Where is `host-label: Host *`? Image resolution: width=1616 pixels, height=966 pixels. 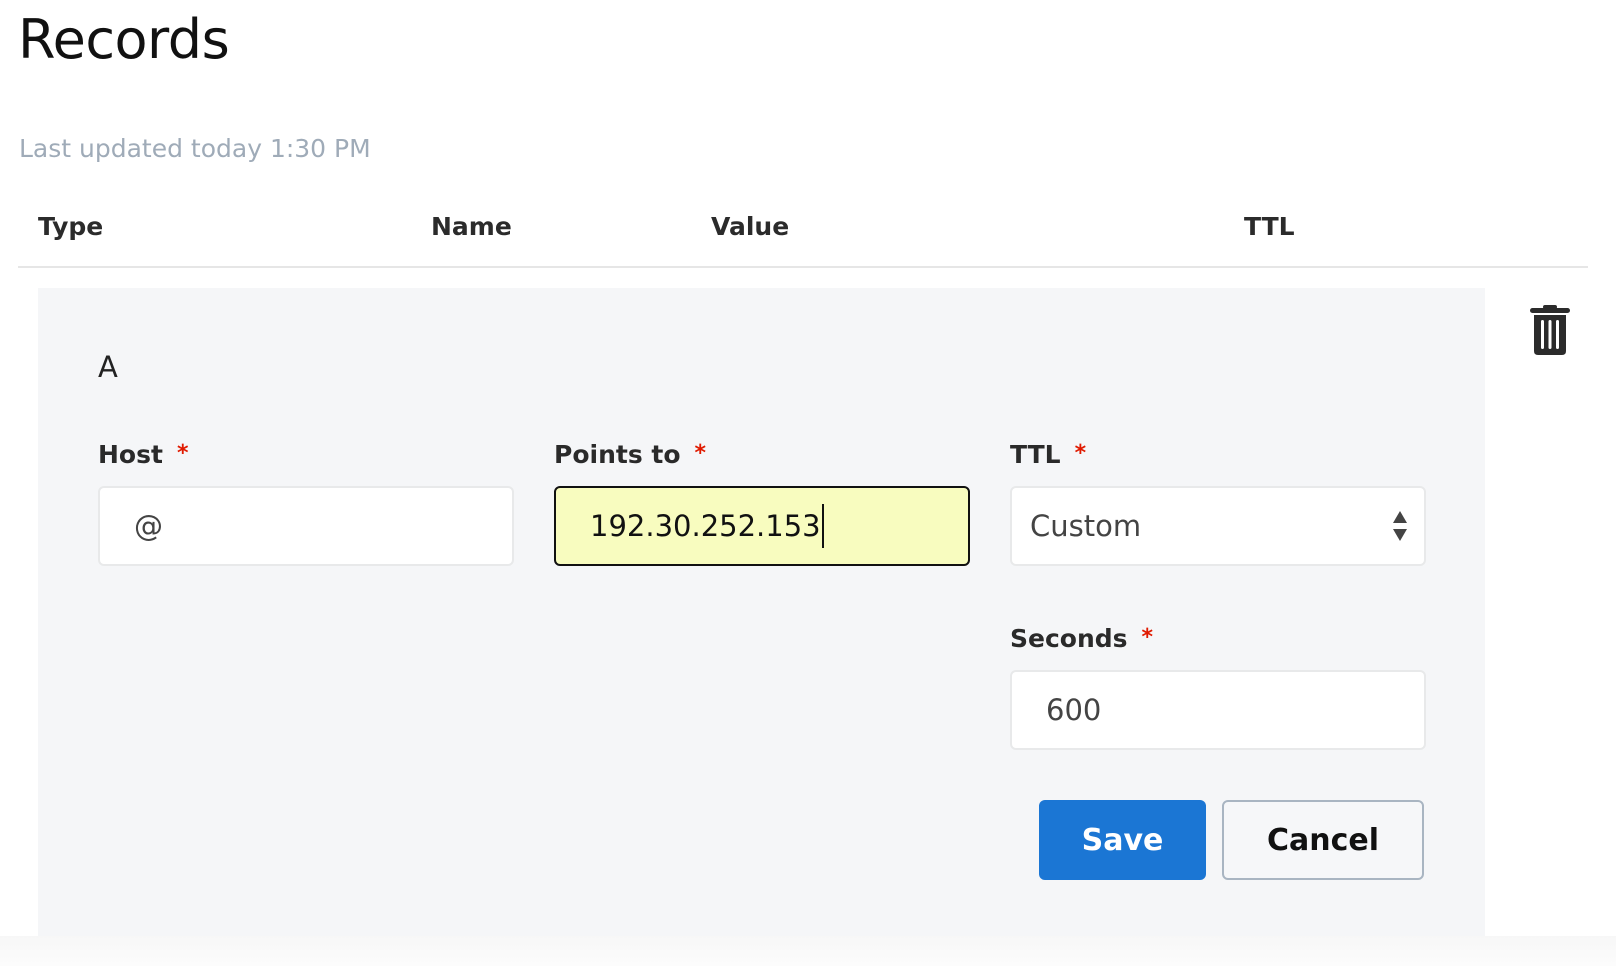 host-label: Host * is located at coordinates (143, 454).